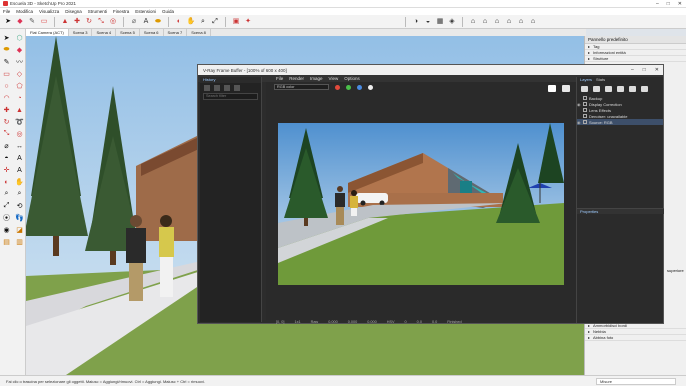 Image resolution: width=686 pixels, height=386 pixels. I want to click on vfb-menu-image: Image, so click(316, 78).